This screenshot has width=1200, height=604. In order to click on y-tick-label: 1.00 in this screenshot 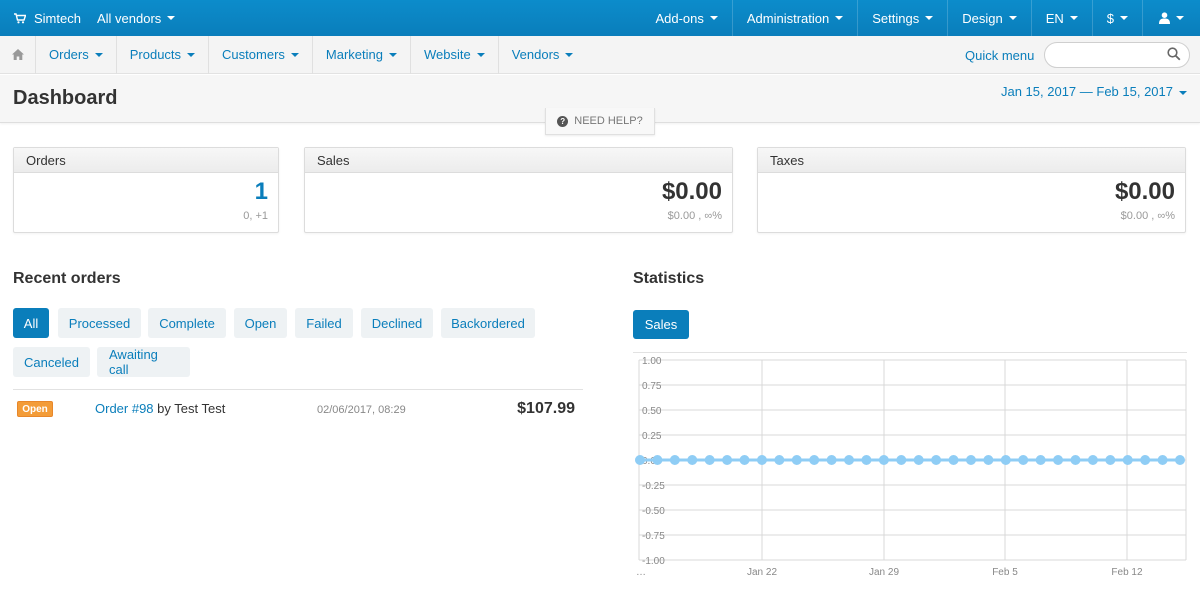, I will do `click(652, 361)`.